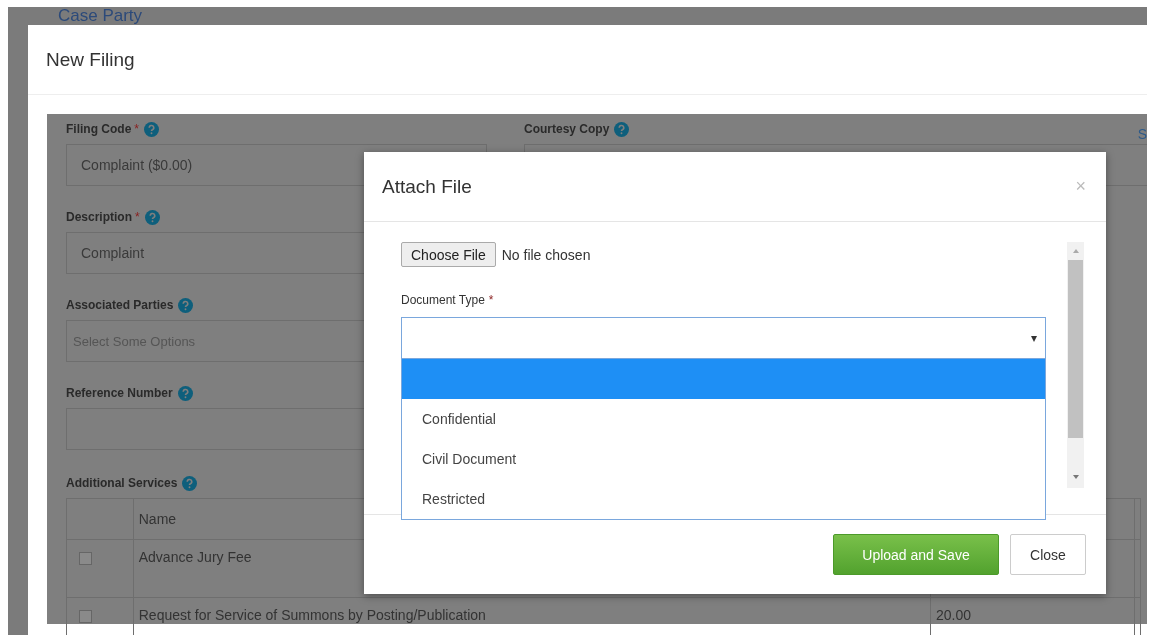  I want to click on column-header: Name, so click(157, 519).